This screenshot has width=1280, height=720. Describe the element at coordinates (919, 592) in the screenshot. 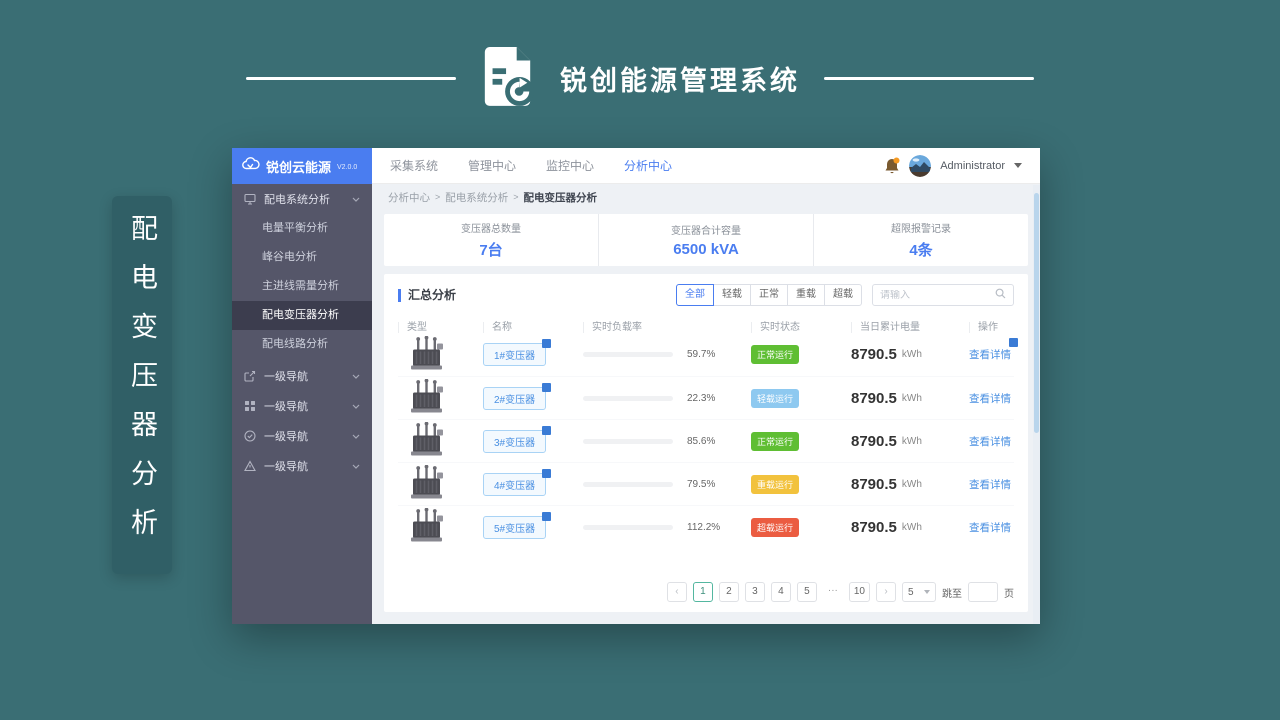

I see `page-size-select: 5` at that location.